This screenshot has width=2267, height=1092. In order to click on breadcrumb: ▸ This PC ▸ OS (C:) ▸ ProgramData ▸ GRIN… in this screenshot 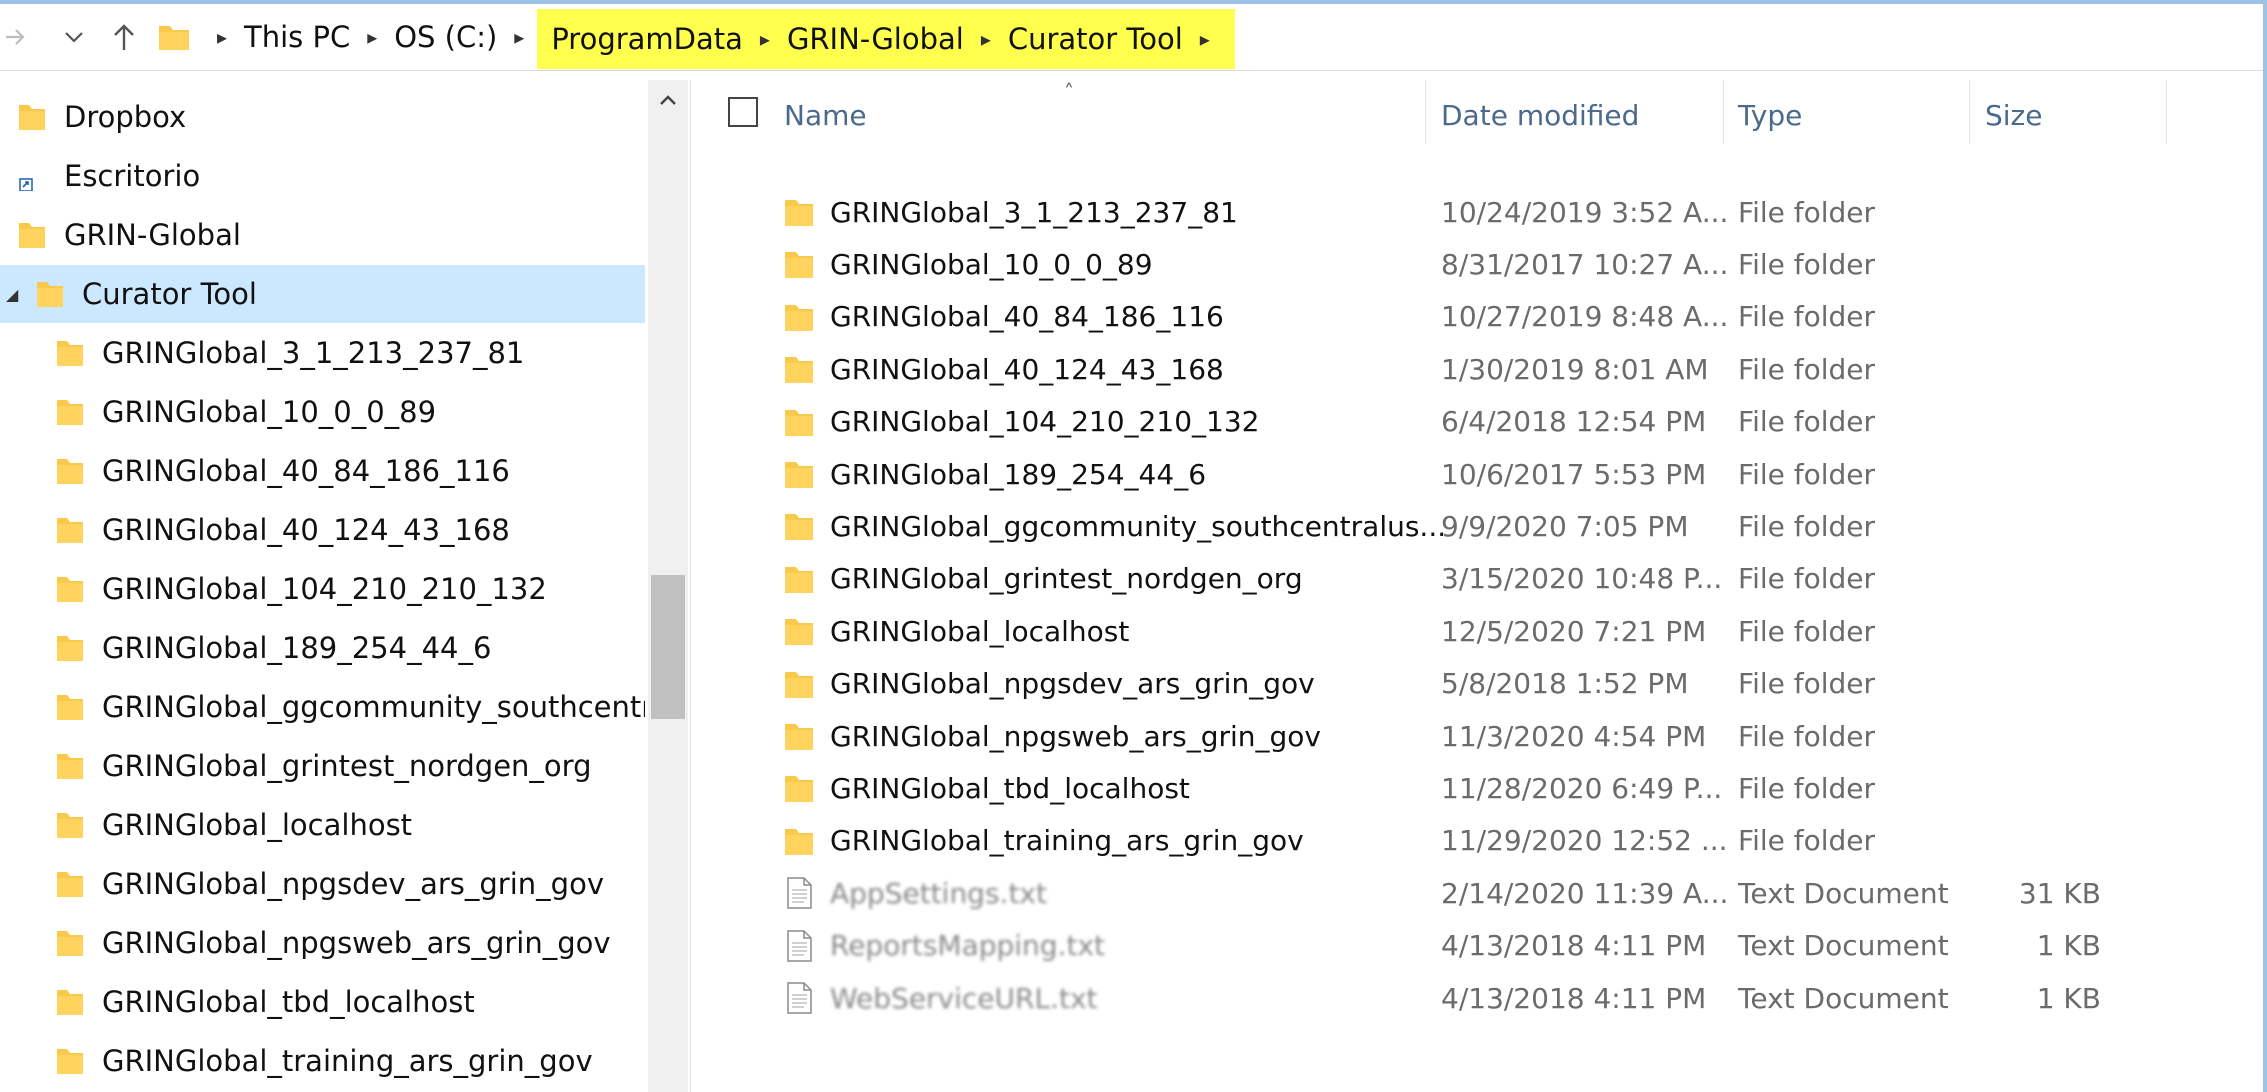, I will do `click(696, 37)`.